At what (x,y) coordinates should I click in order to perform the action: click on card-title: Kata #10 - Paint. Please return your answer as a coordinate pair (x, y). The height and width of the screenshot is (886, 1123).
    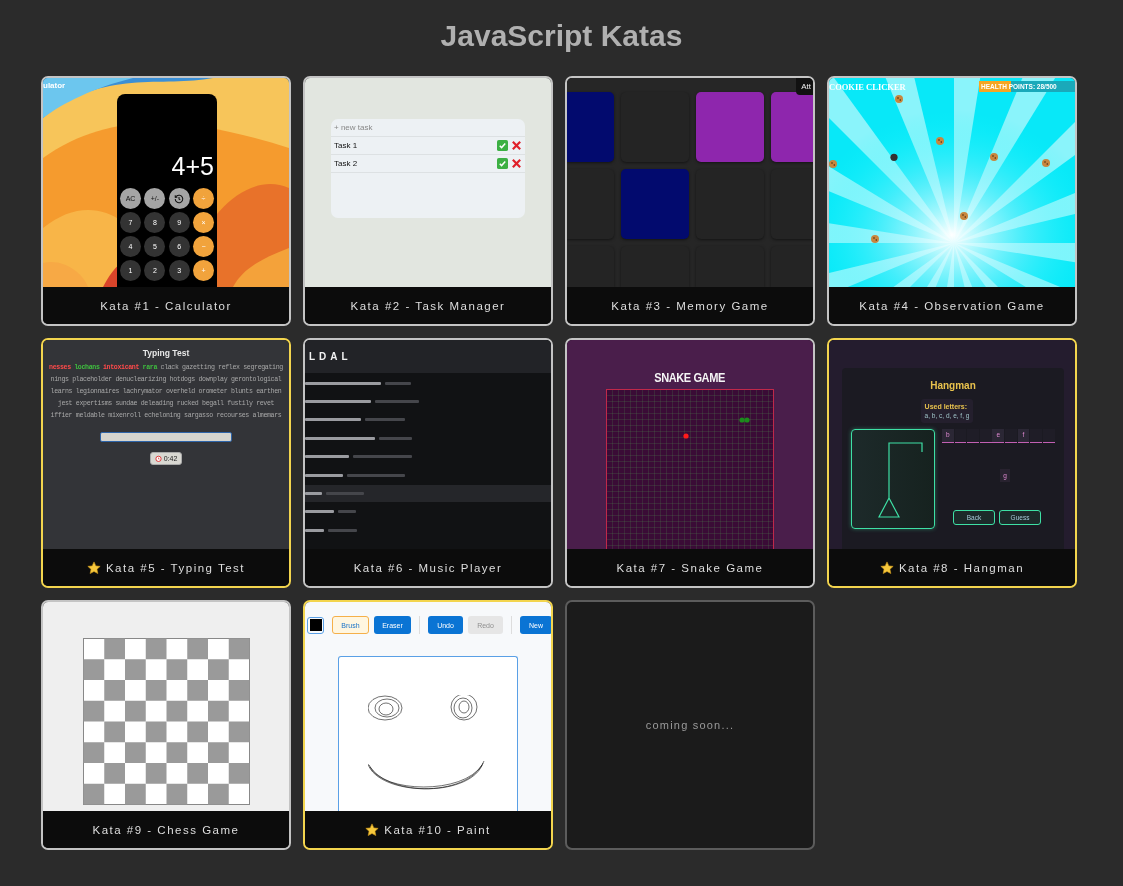
    Looking at the image, I should click on (437, 829).